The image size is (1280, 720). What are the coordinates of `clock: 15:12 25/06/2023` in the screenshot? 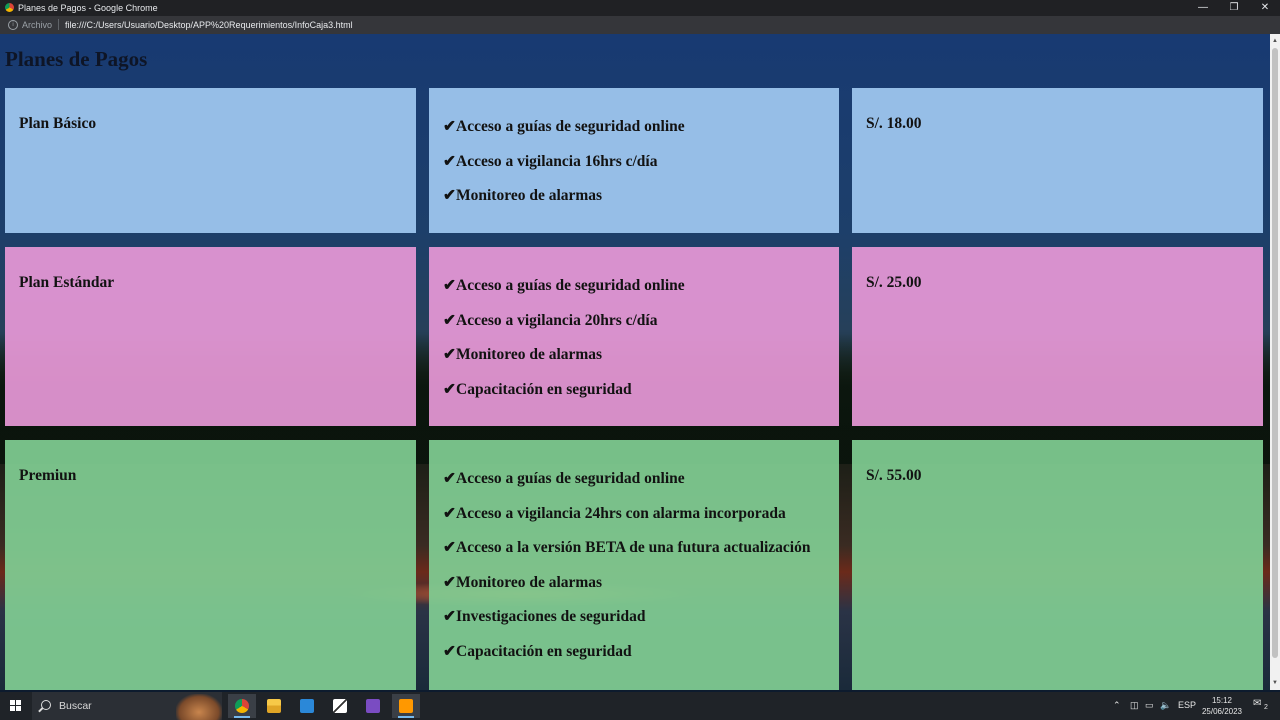 It's located at (1222, 706).